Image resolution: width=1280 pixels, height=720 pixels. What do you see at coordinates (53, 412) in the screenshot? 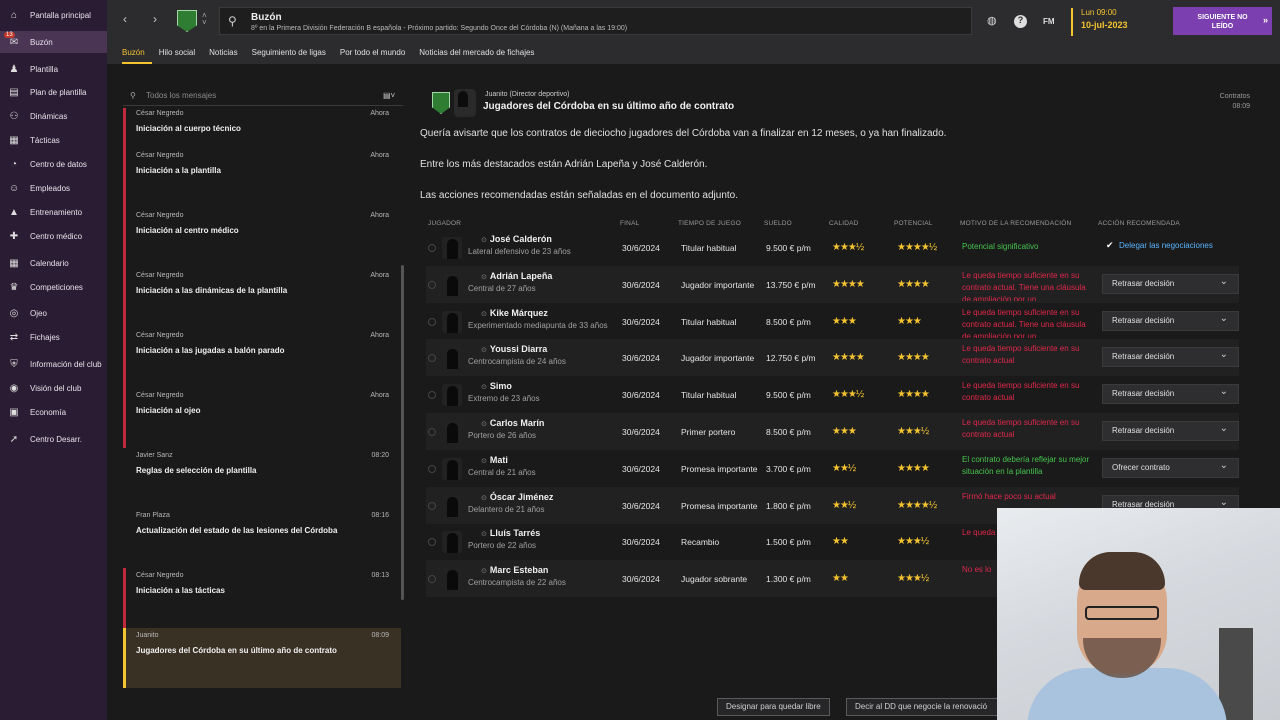
I see `sidebar-item-16: ▣ Economía` at bounding box center [53, 412].